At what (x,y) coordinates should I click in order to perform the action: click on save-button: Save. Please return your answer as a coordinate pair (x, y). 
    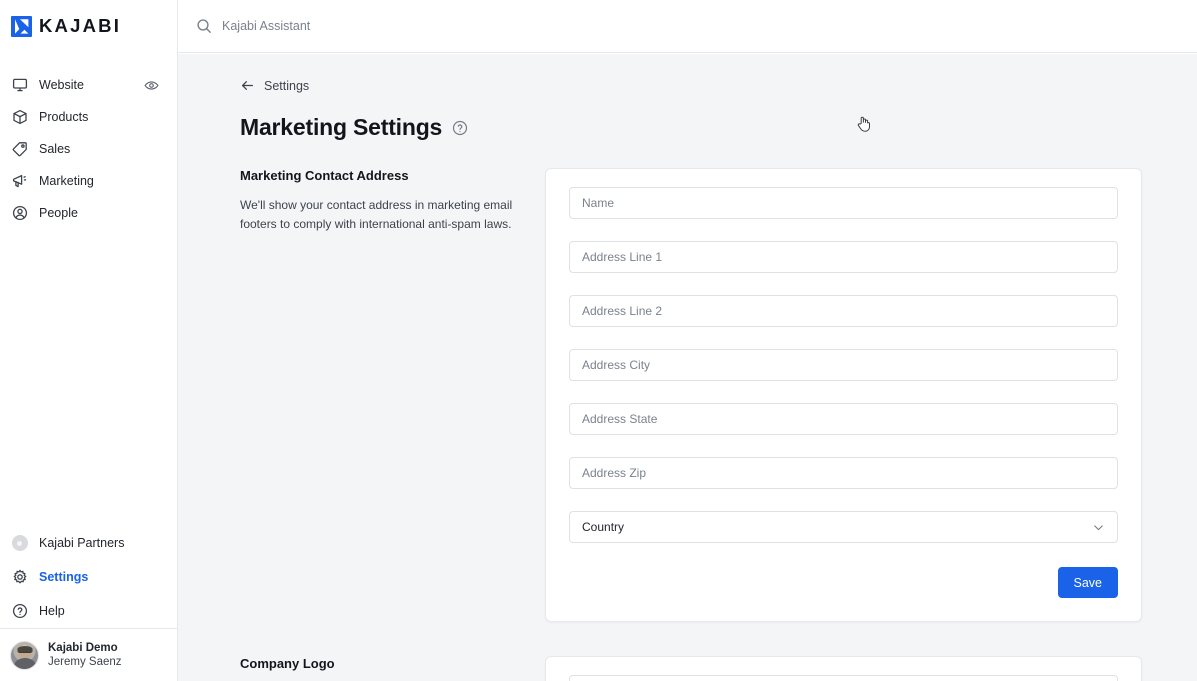
    Looking at the image, I should click on (1087, 582).